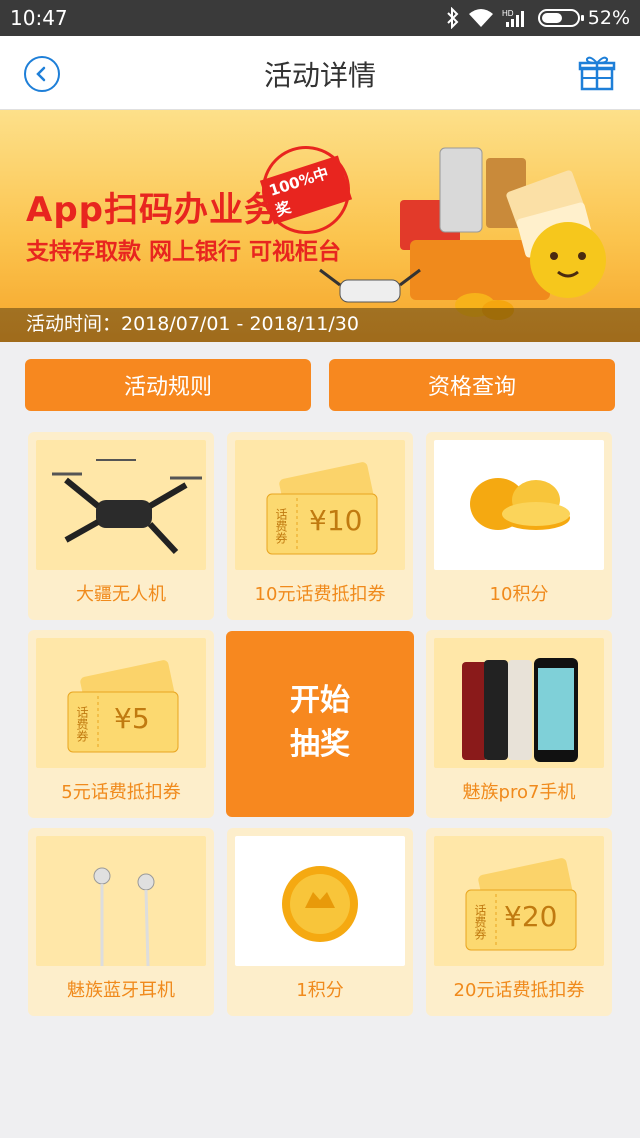 The width and height of the screenshot is (640, 1138). What do you see at coordinates (39, 18) in the screenshot?
I see `status-time: 10:47` at bounding box center [39, 18].